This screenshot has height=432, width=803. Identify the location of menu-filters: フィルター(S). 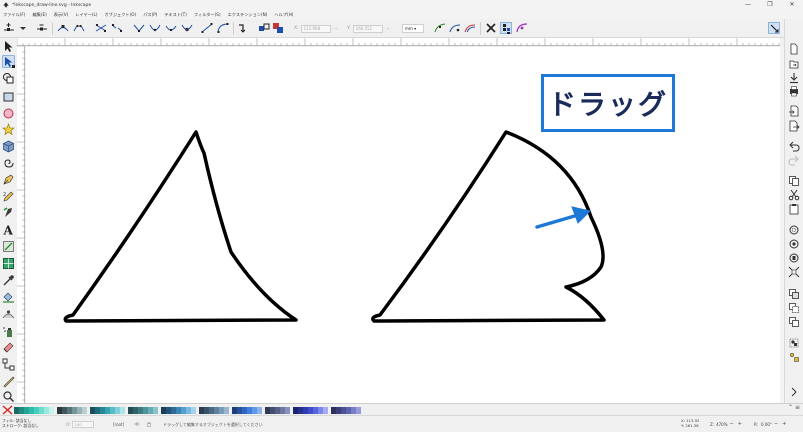
(207, 15).